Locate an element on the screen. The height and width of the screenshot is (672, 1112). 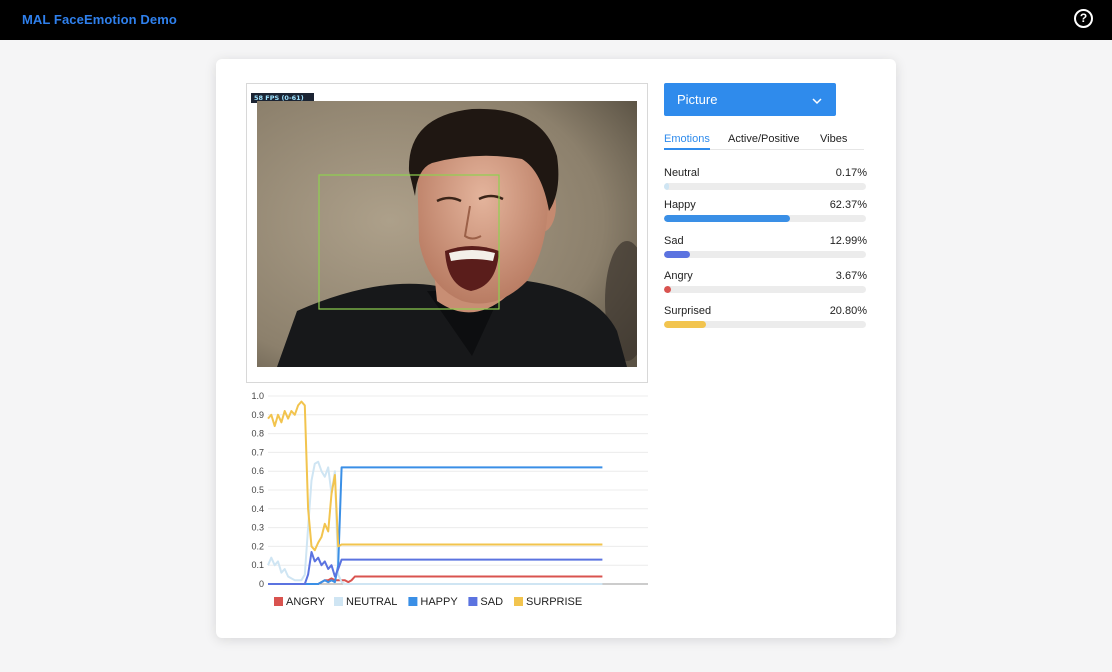
legend-label-surprise: SURPRISE is located at coordinates (554, 602).